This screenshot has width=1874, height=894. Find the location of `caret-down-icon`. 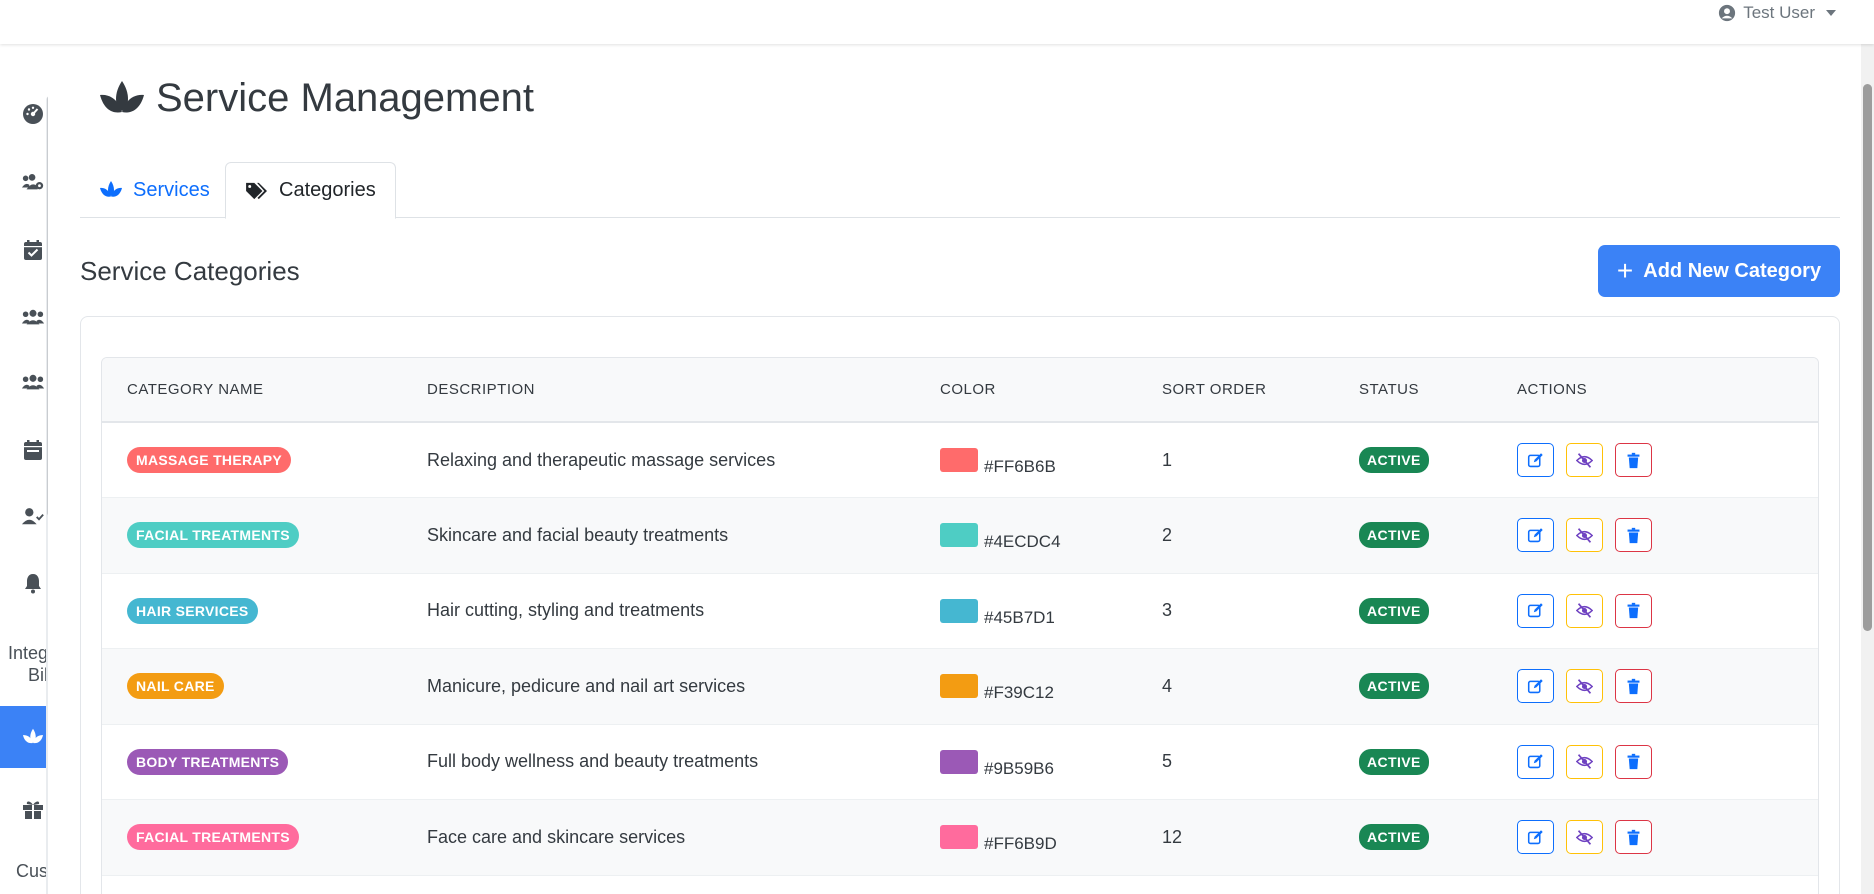

caret-down-icon is located at coordinates (1831, 13).